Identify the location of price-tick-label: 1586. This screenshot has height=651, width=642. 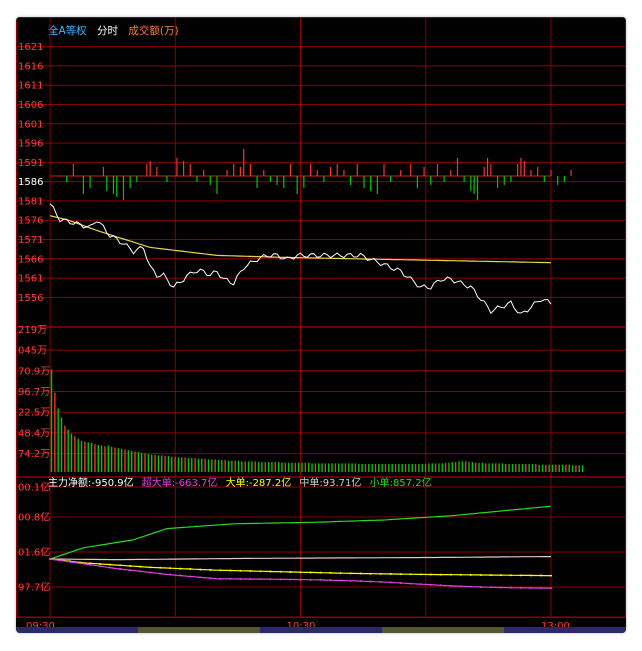
(30, 182).